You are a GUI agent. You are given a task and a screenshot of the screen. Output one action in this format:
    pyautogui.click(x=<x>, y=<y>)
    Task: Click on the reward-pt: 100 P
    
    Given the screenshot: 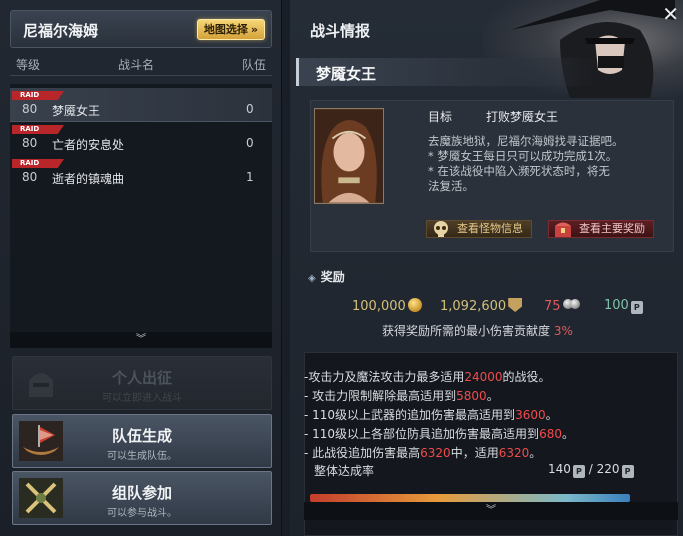 What is the action you would take?
    pyautogui.click(x=623, y=306)
    